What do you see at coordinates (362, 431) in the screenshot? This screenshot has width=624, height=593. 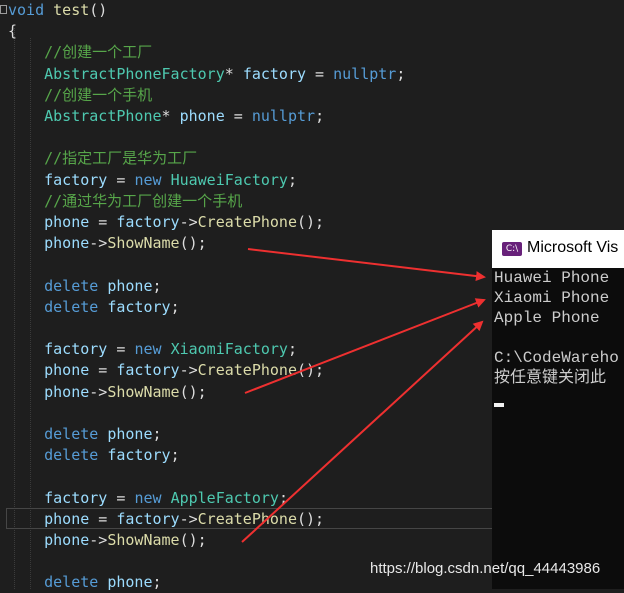 I see `arrow-apple` at bounding box center [362, 431].